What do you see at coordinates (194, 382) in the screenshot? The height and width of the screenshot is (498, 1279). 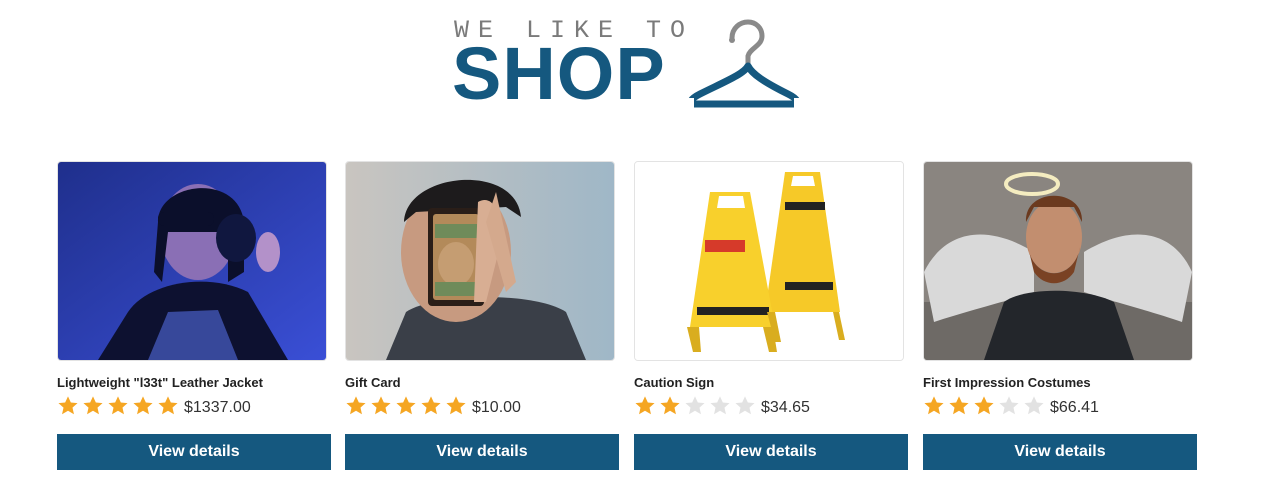 I see `product-name: Lightweight "l33t" Leather Jacket` at bounding box center [194, 382].